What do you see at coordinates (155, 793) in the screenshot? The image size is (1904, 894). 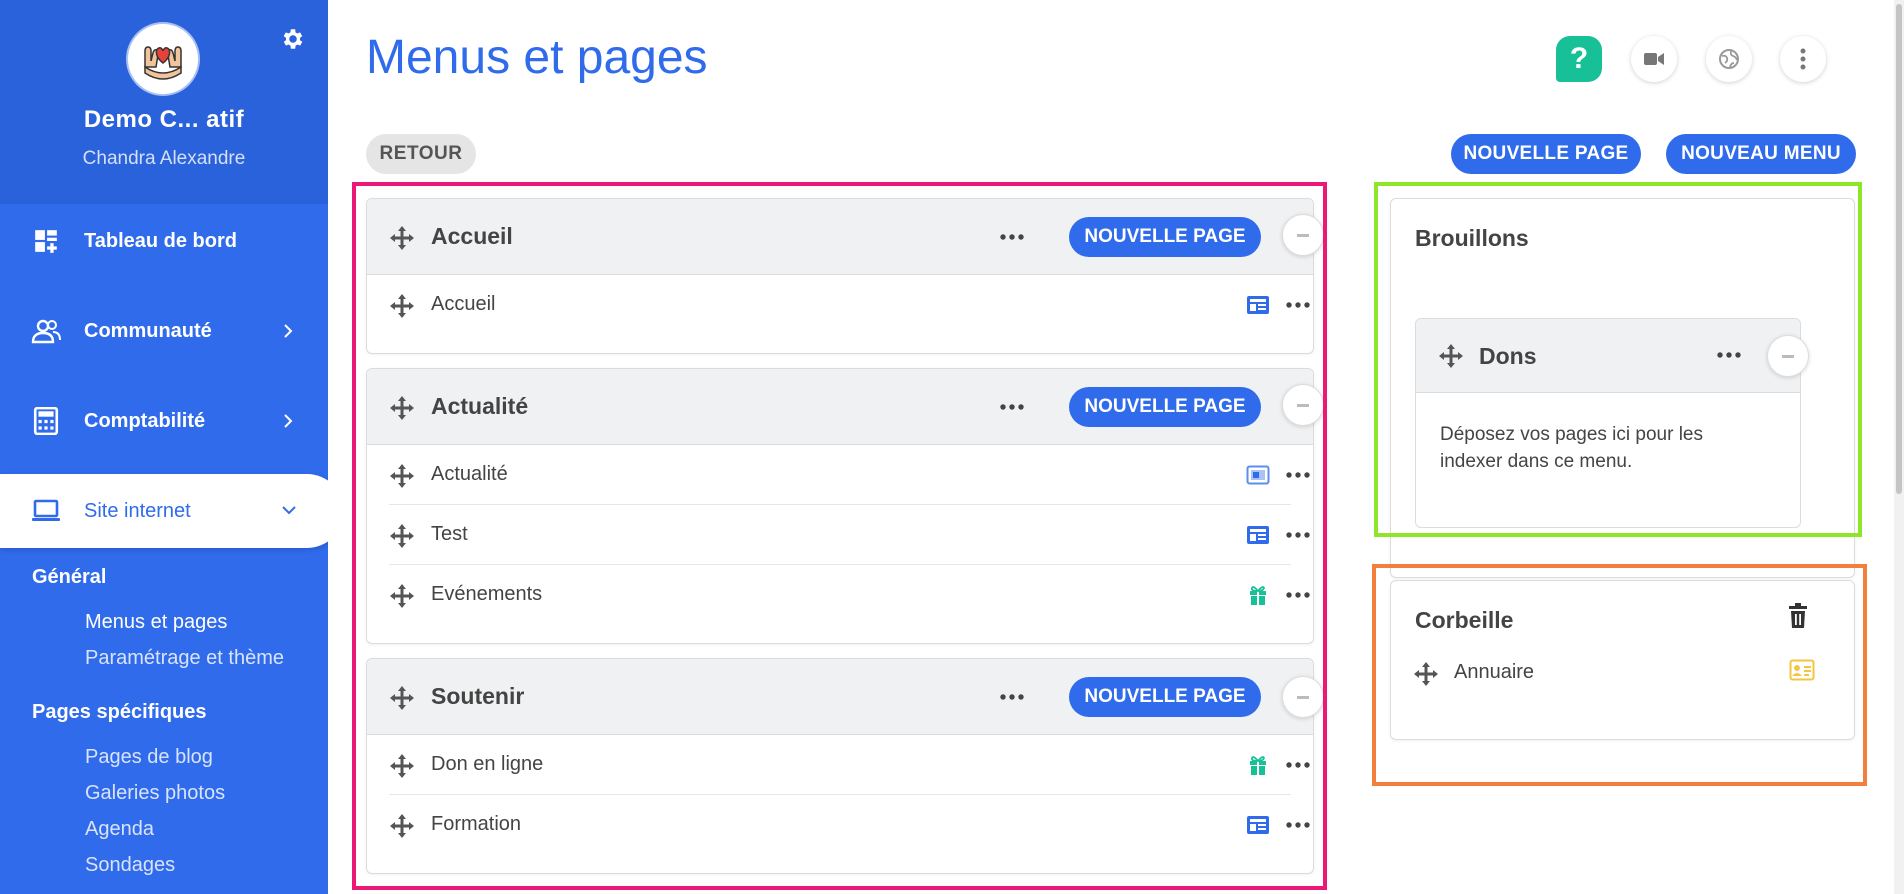 I see `sidebar-subitem-galleries: Galeries photos` at bounding box center [155, 793].